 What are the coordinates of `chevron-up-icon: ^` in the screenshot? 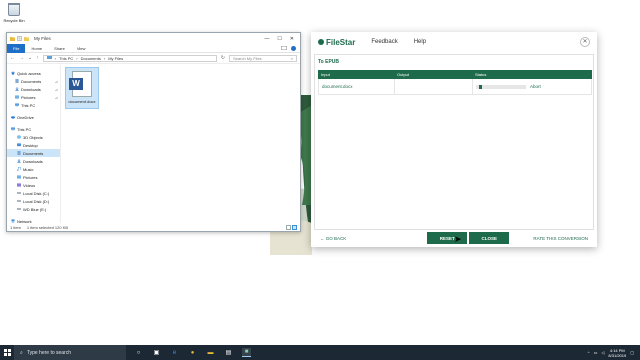 It's located at (589, 352).